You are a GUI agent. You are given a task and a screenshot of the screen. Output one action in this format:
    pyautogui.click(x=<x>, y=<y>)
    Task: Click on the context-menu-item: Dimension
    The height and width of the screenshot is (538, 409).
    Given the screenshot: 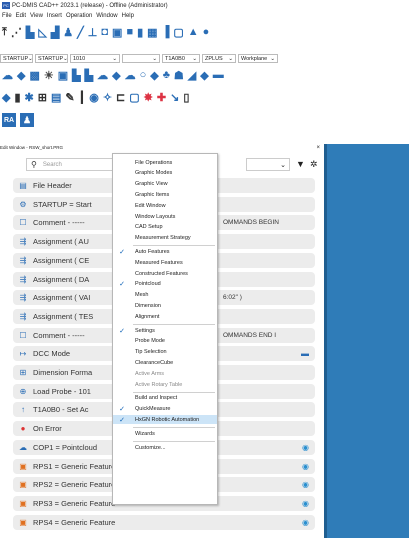 What is the action you would take?
    pyautogui.click(x=165, y=305)
    